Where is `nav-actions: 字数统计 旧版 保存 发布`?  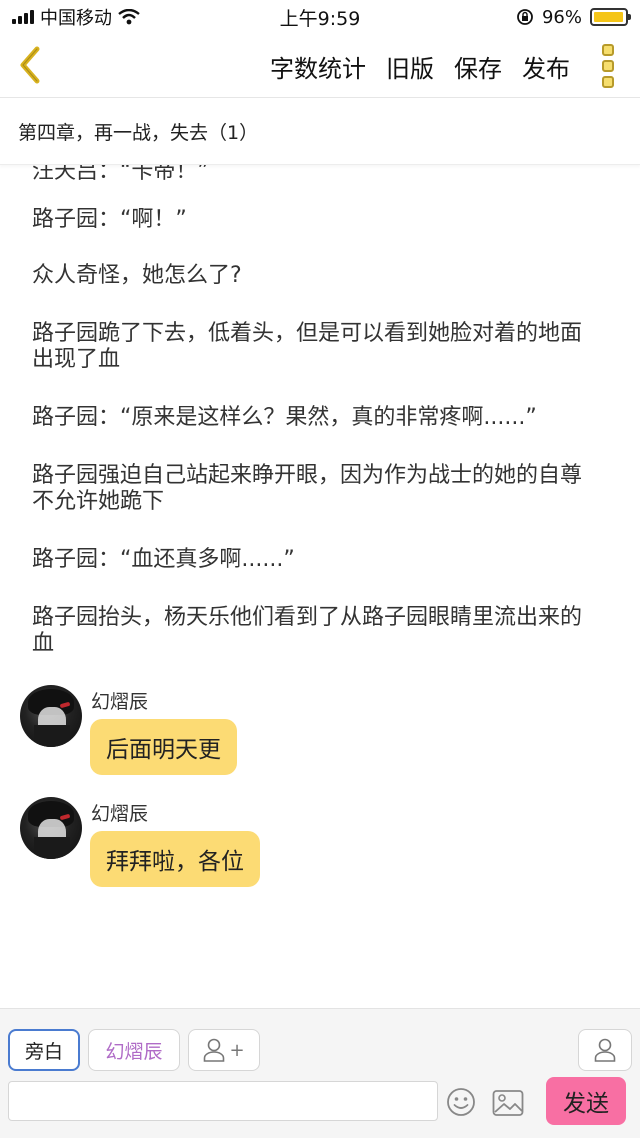 nav-actions: 字数统计 旧版 保存 发布 is located at coordinates (420, 66).